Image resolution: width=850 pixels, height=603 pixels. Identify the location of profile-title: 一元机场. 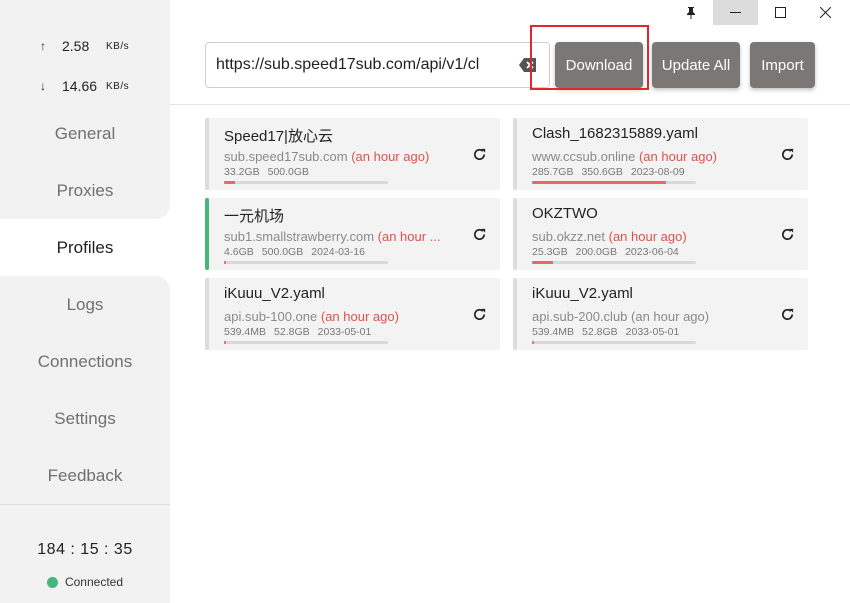
(254, 216).